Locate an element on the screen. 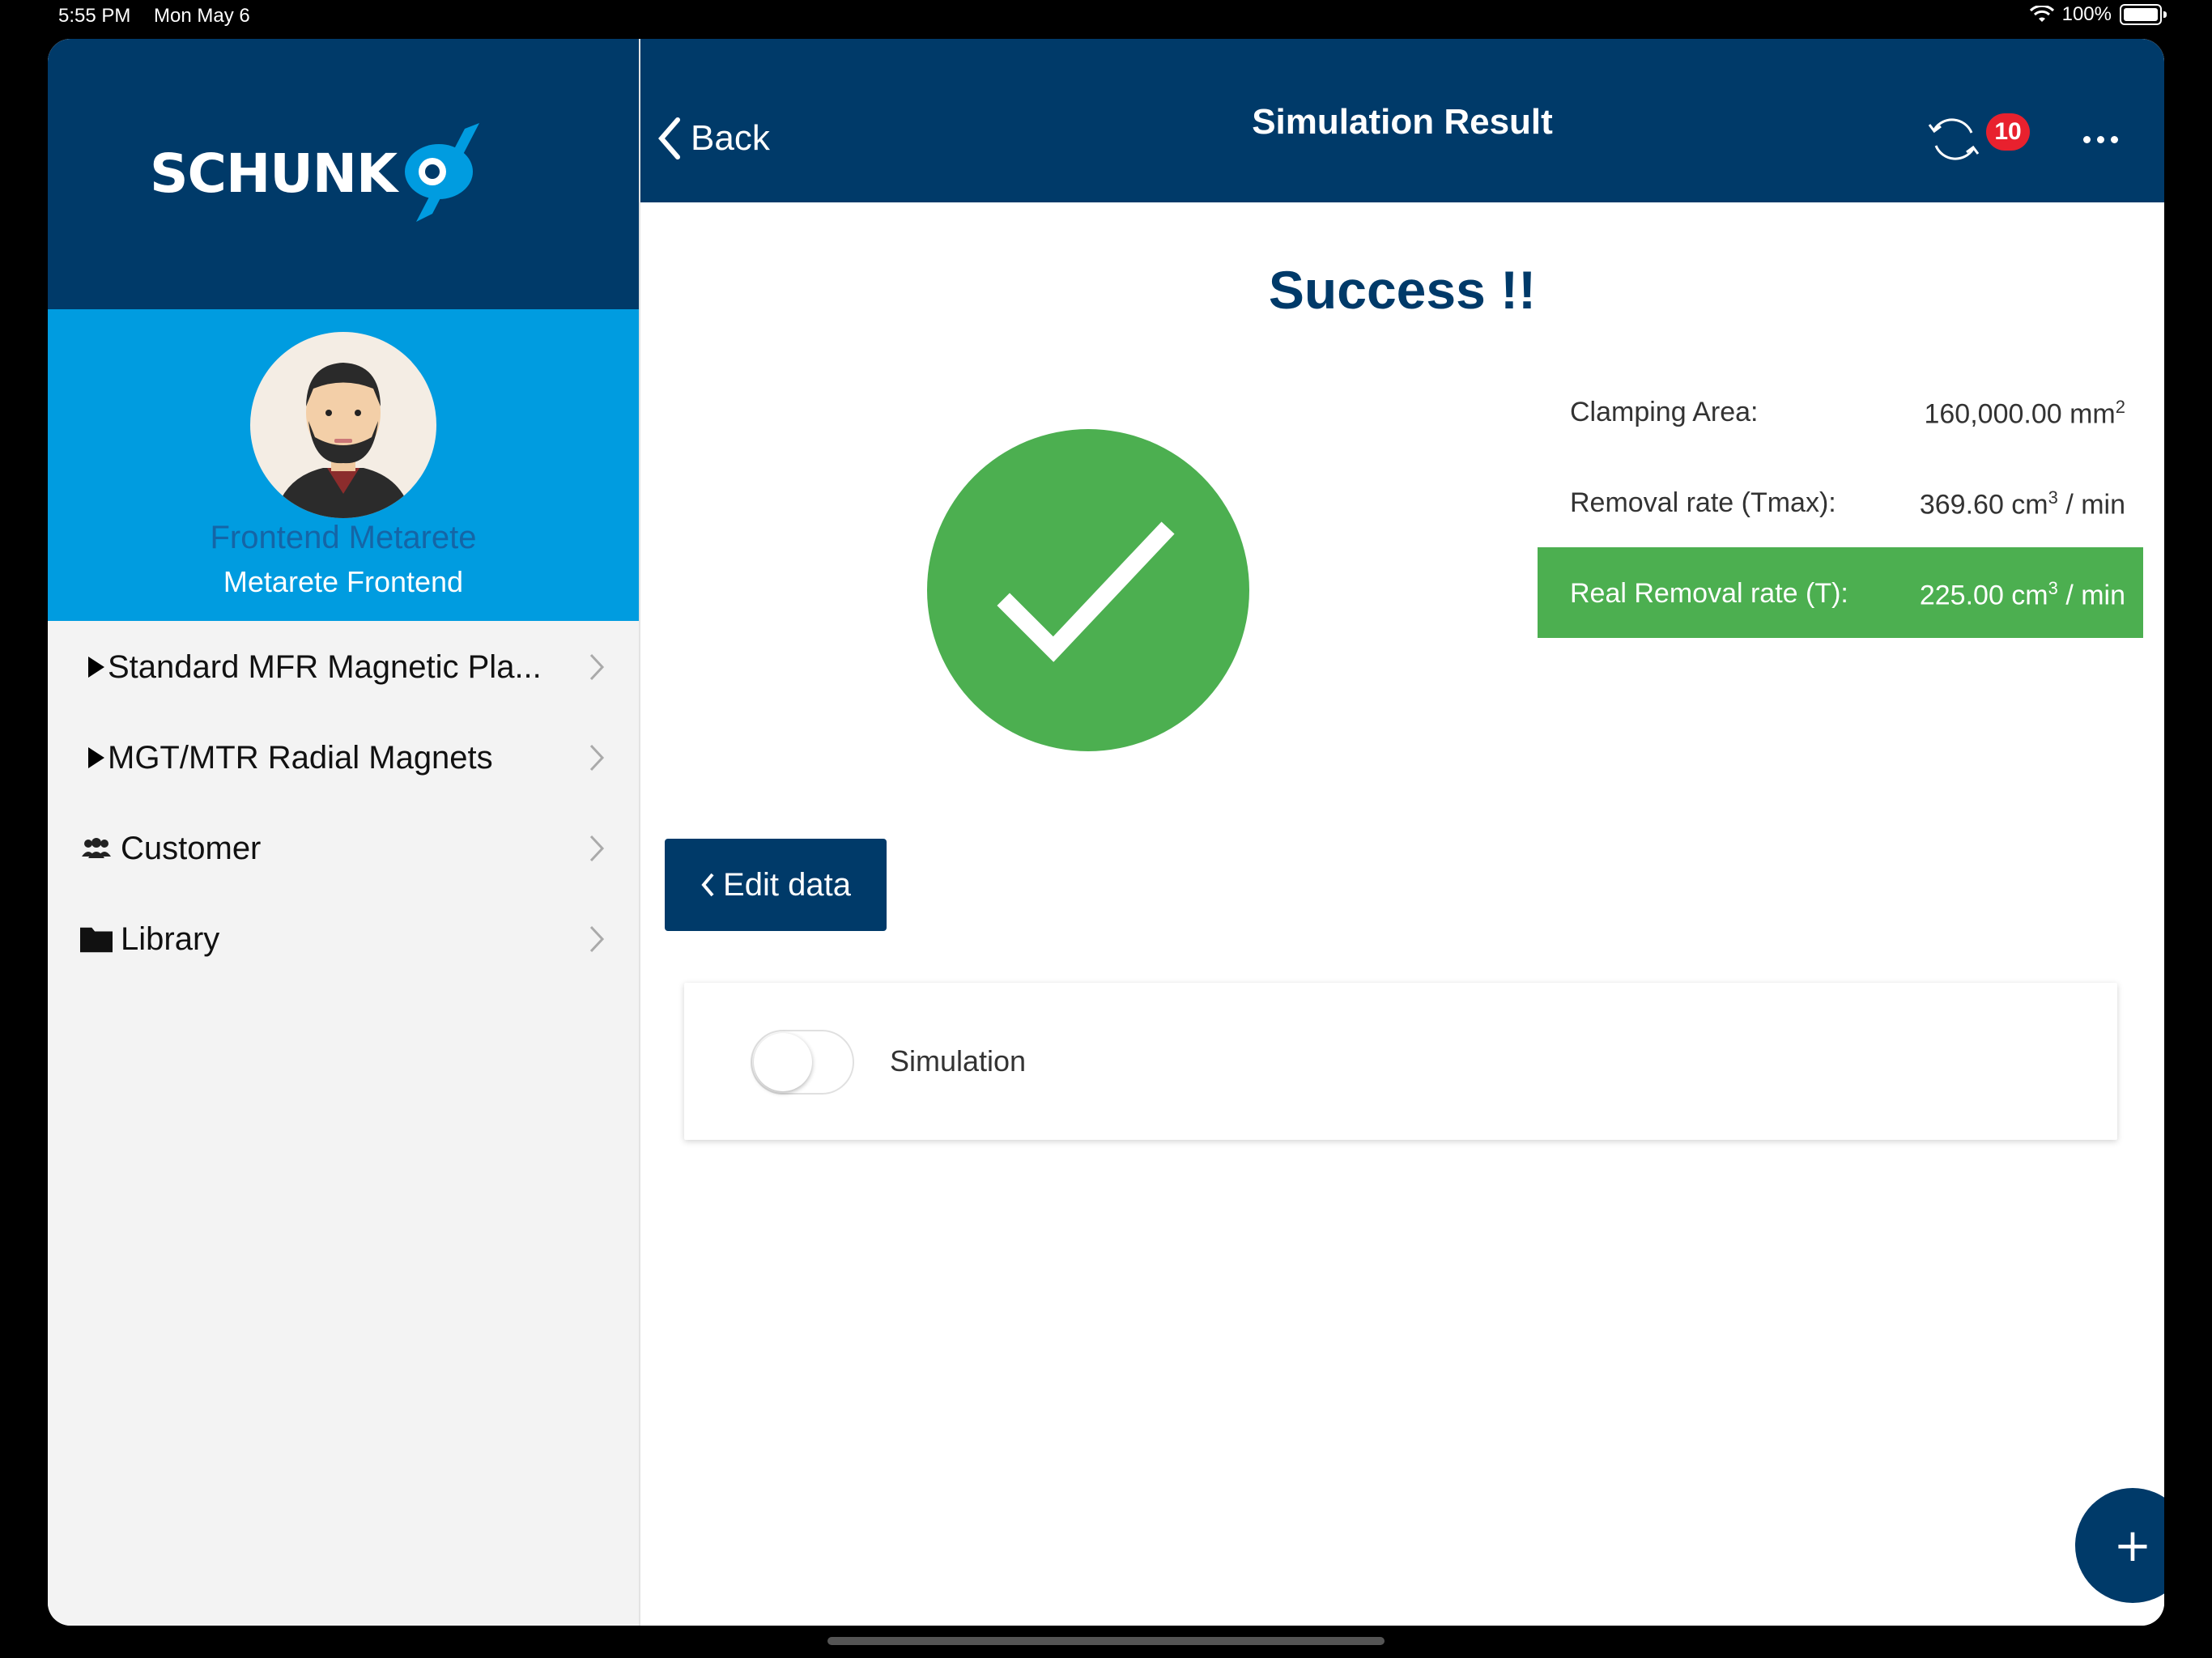 This screenshot has height=1658, width=2212. result-row-real-removal-rate: Real Removal rate (T): 225.00 cm3 / min is located at coordinates (1841, 592).